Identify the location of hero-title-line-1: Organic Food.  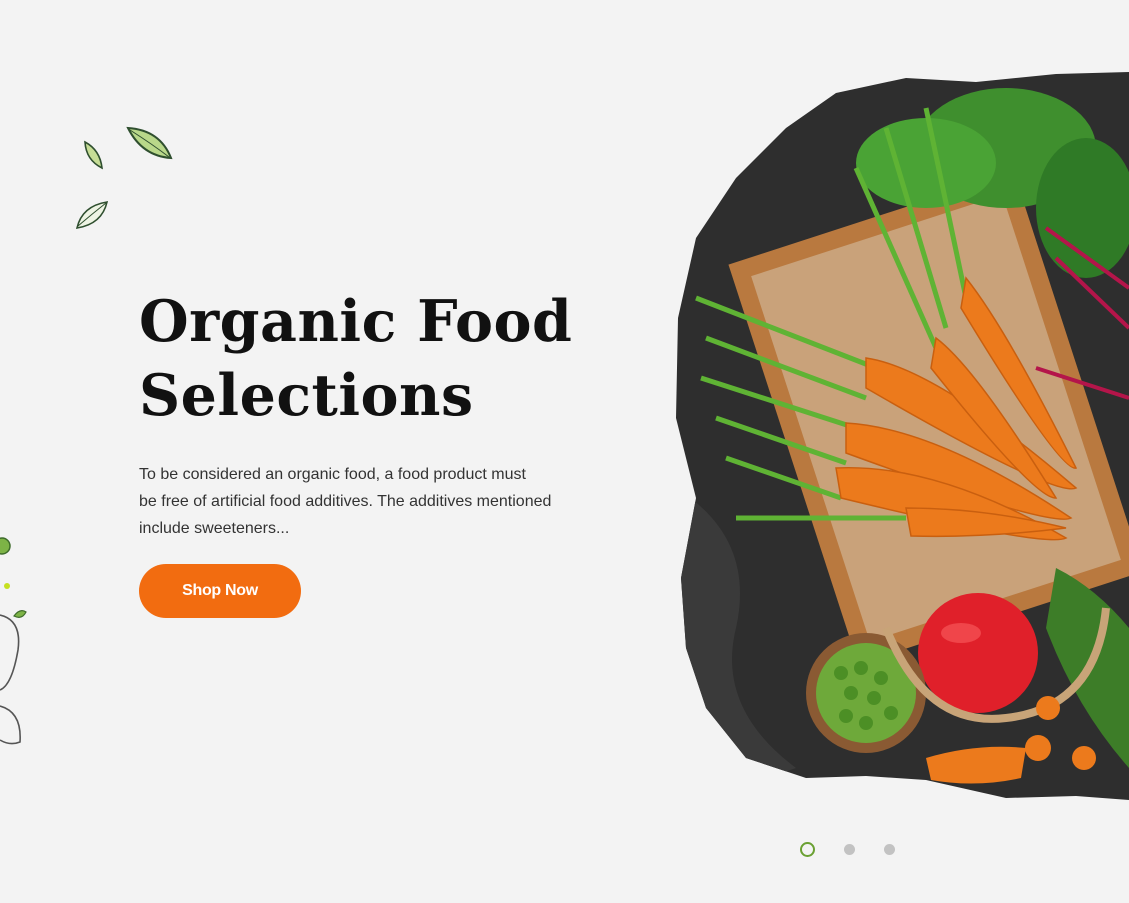
(356, 321).